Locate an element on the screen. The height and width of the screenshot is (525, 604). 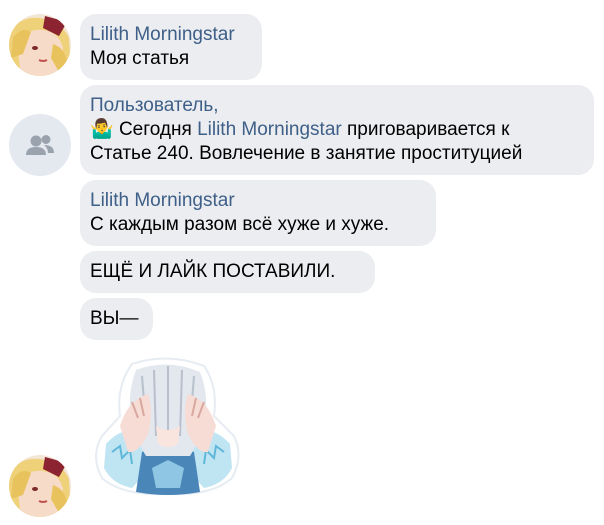
user-mention-link: Lilith Morningstar is located at coordinates (269, 129).